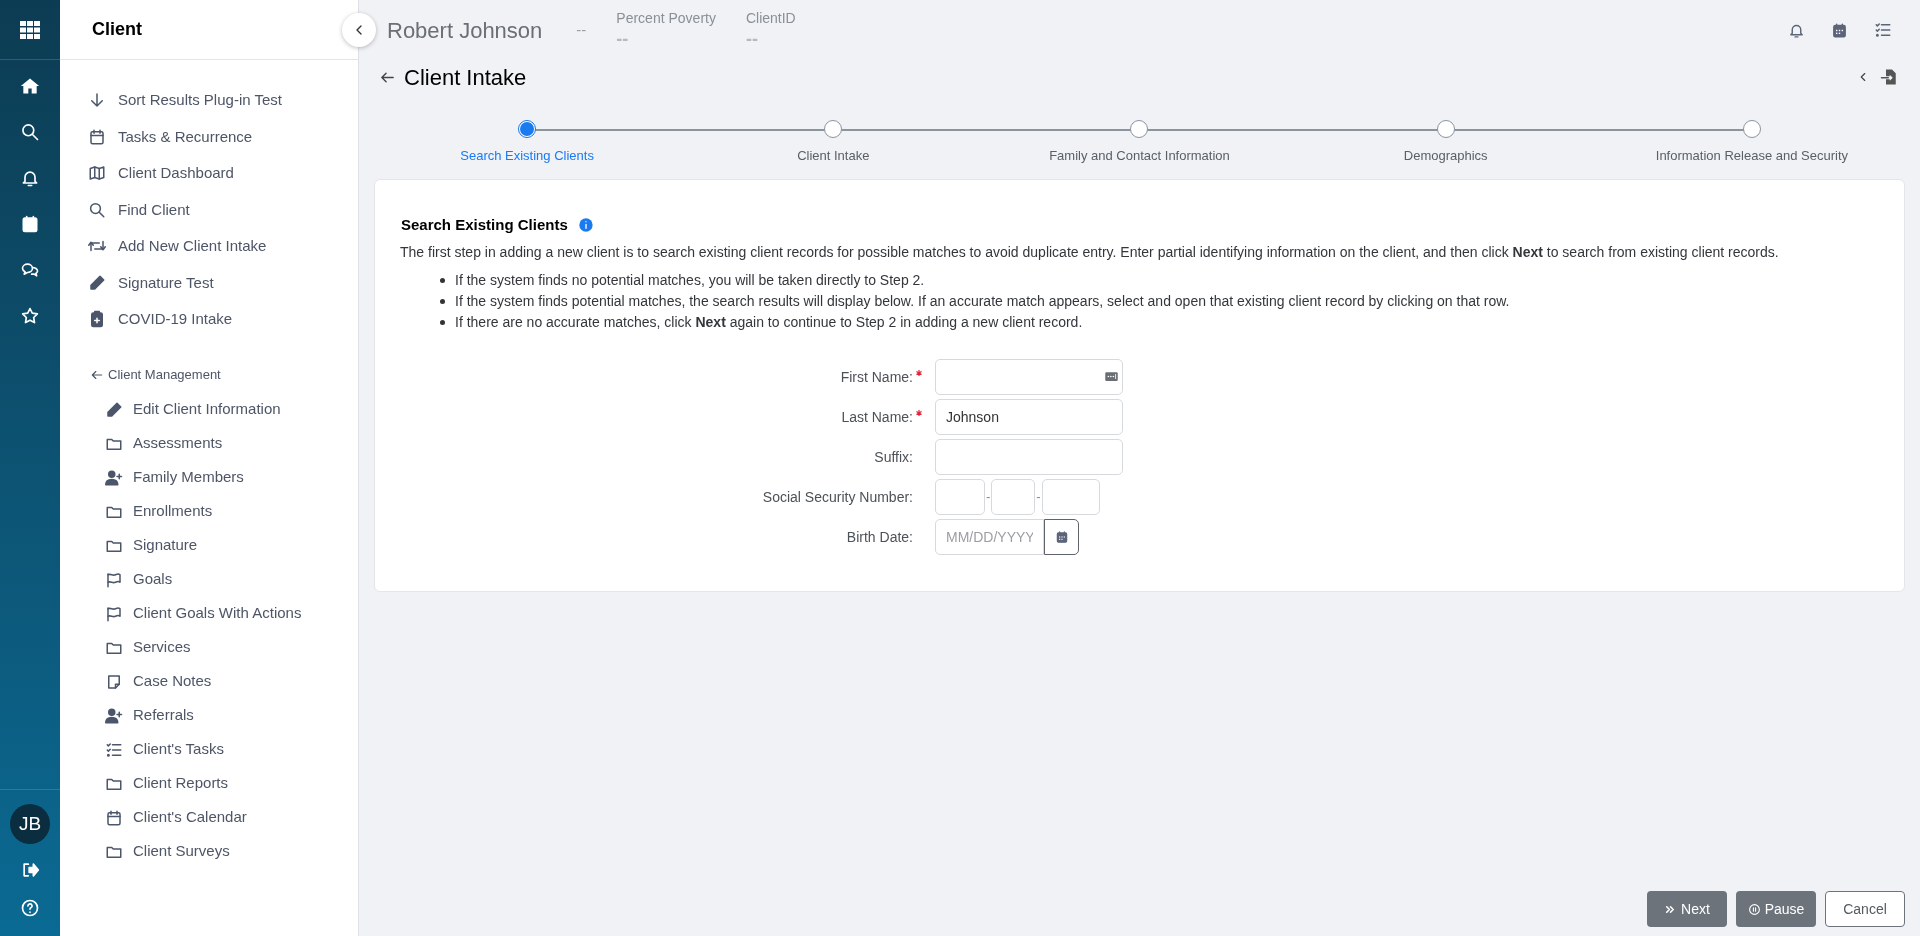 Image resolution: width=1920 pixels, height=936 pixels. Describe the element at coordinates (30, 908) in the screenshot. I see `help-icon` at that location.